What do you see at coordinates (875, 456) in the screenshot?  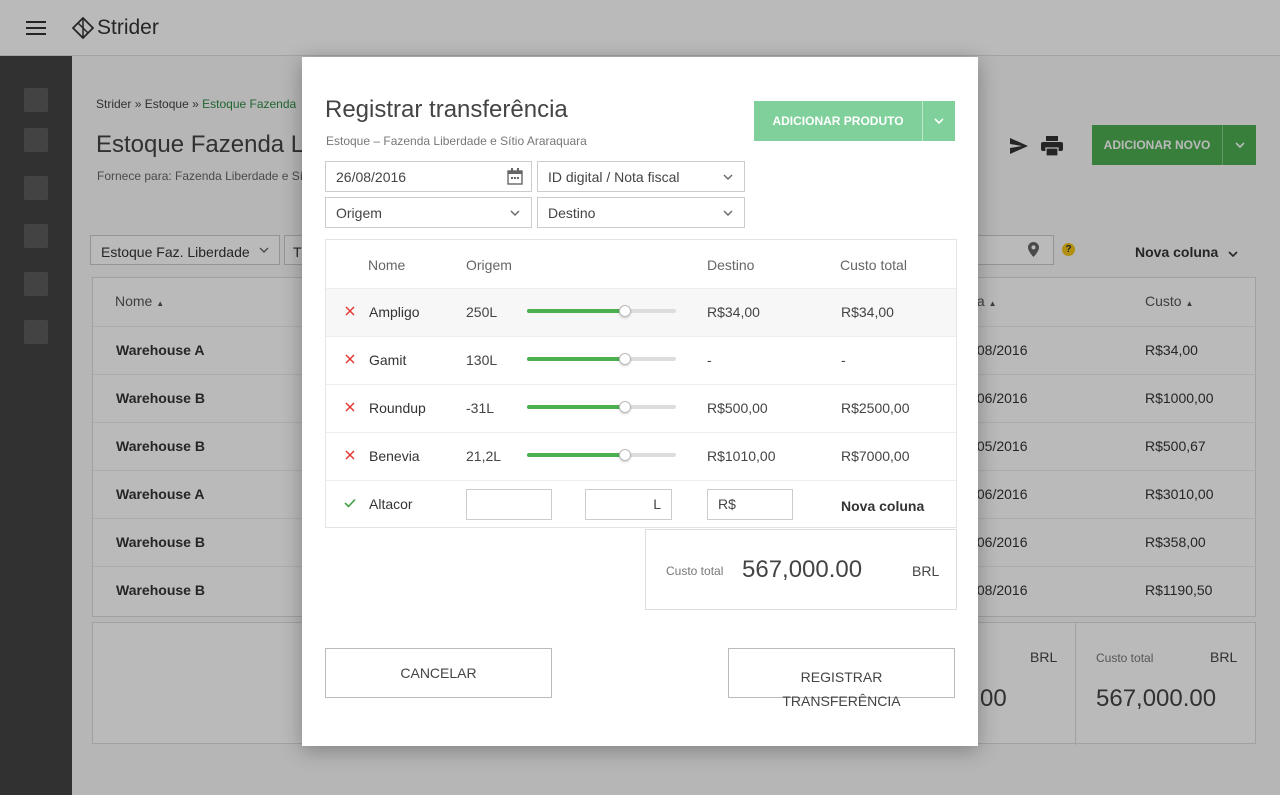 I see `product-total-cost: R$7000,00` at bounding box center [875, 456].